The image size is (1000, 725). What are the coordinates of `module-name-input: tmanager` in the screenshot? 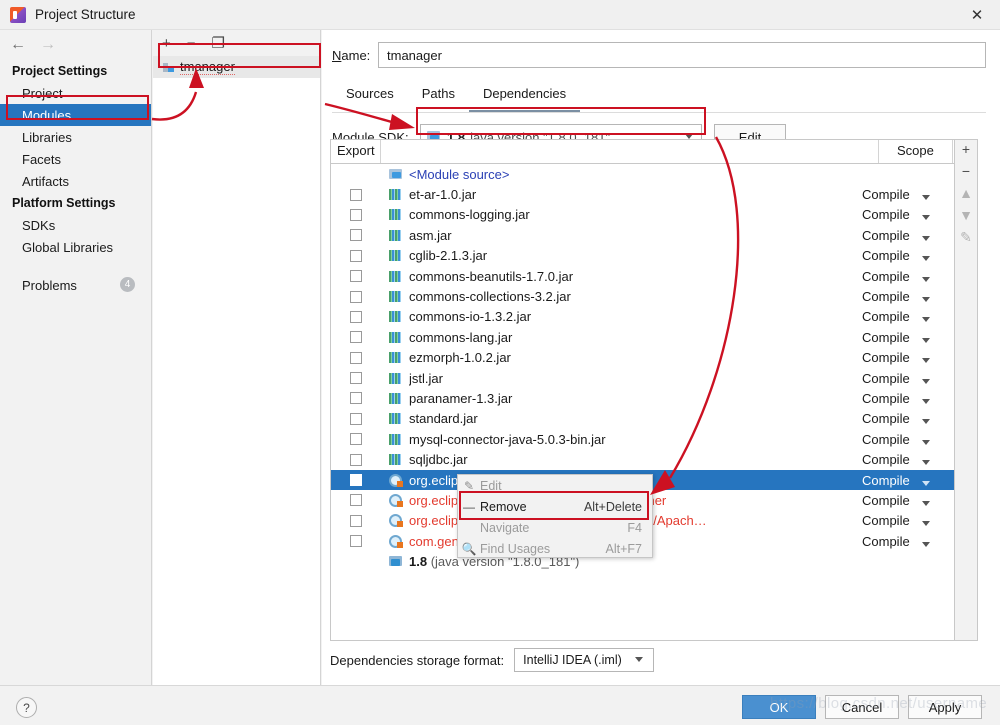 It's located at (682, 55).